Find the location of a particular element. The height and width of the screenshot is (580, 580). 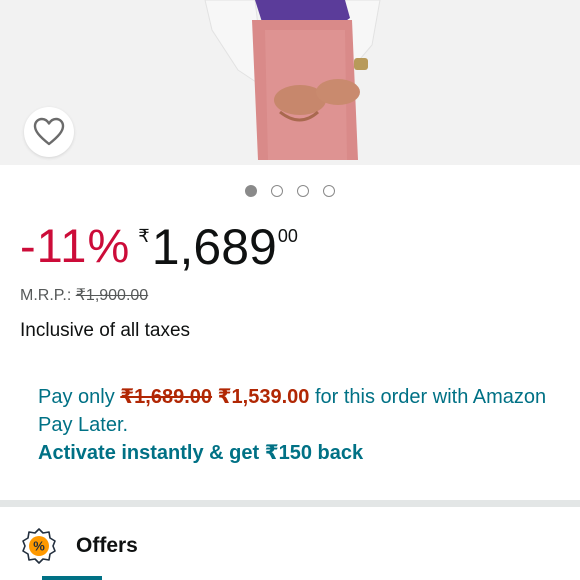

section-divider is located at coordinates (290, 503).